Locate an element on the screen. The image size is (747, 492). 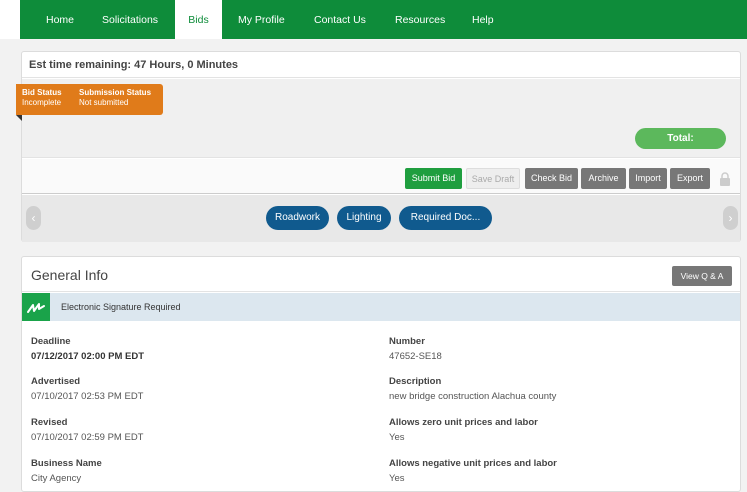
tab-lighting: Lighting is located at coordinates (364, 218).